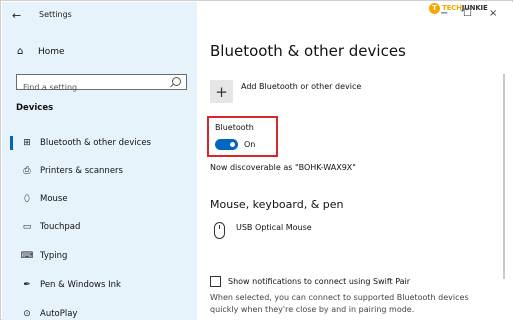 The width and height of the screenshot is (513, 320). What do you see at coordinates (81, 171) in the screenshot?
I see `sidebar-item-label: Printers & scanners` at bounding box center [81, 171].